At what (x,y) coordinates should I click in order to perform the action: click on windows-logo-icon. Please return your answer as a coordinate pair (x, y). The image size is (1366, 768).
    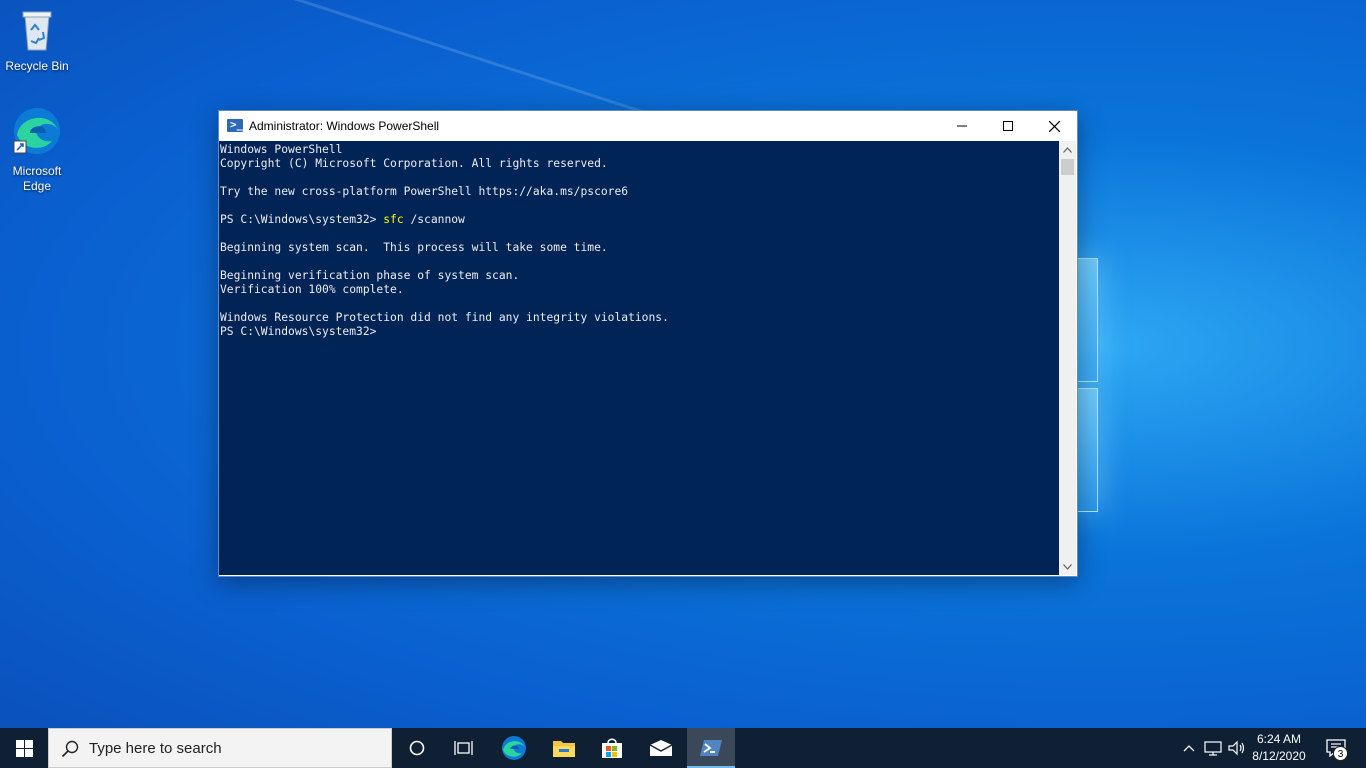
    Looking at the image, I should click on (24, 748).